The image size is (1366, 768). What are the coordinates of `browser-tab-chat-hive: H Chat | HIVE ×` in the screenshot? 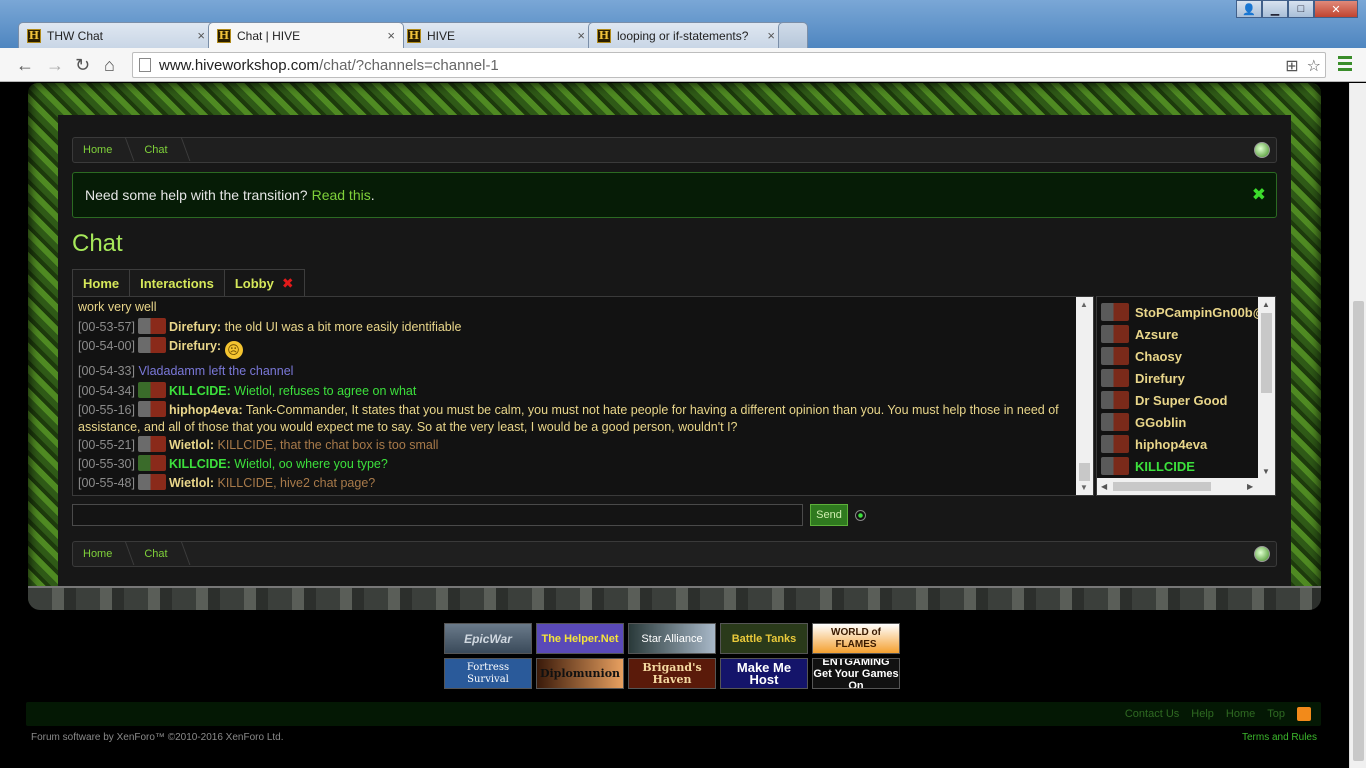 It's located at (306, 35).